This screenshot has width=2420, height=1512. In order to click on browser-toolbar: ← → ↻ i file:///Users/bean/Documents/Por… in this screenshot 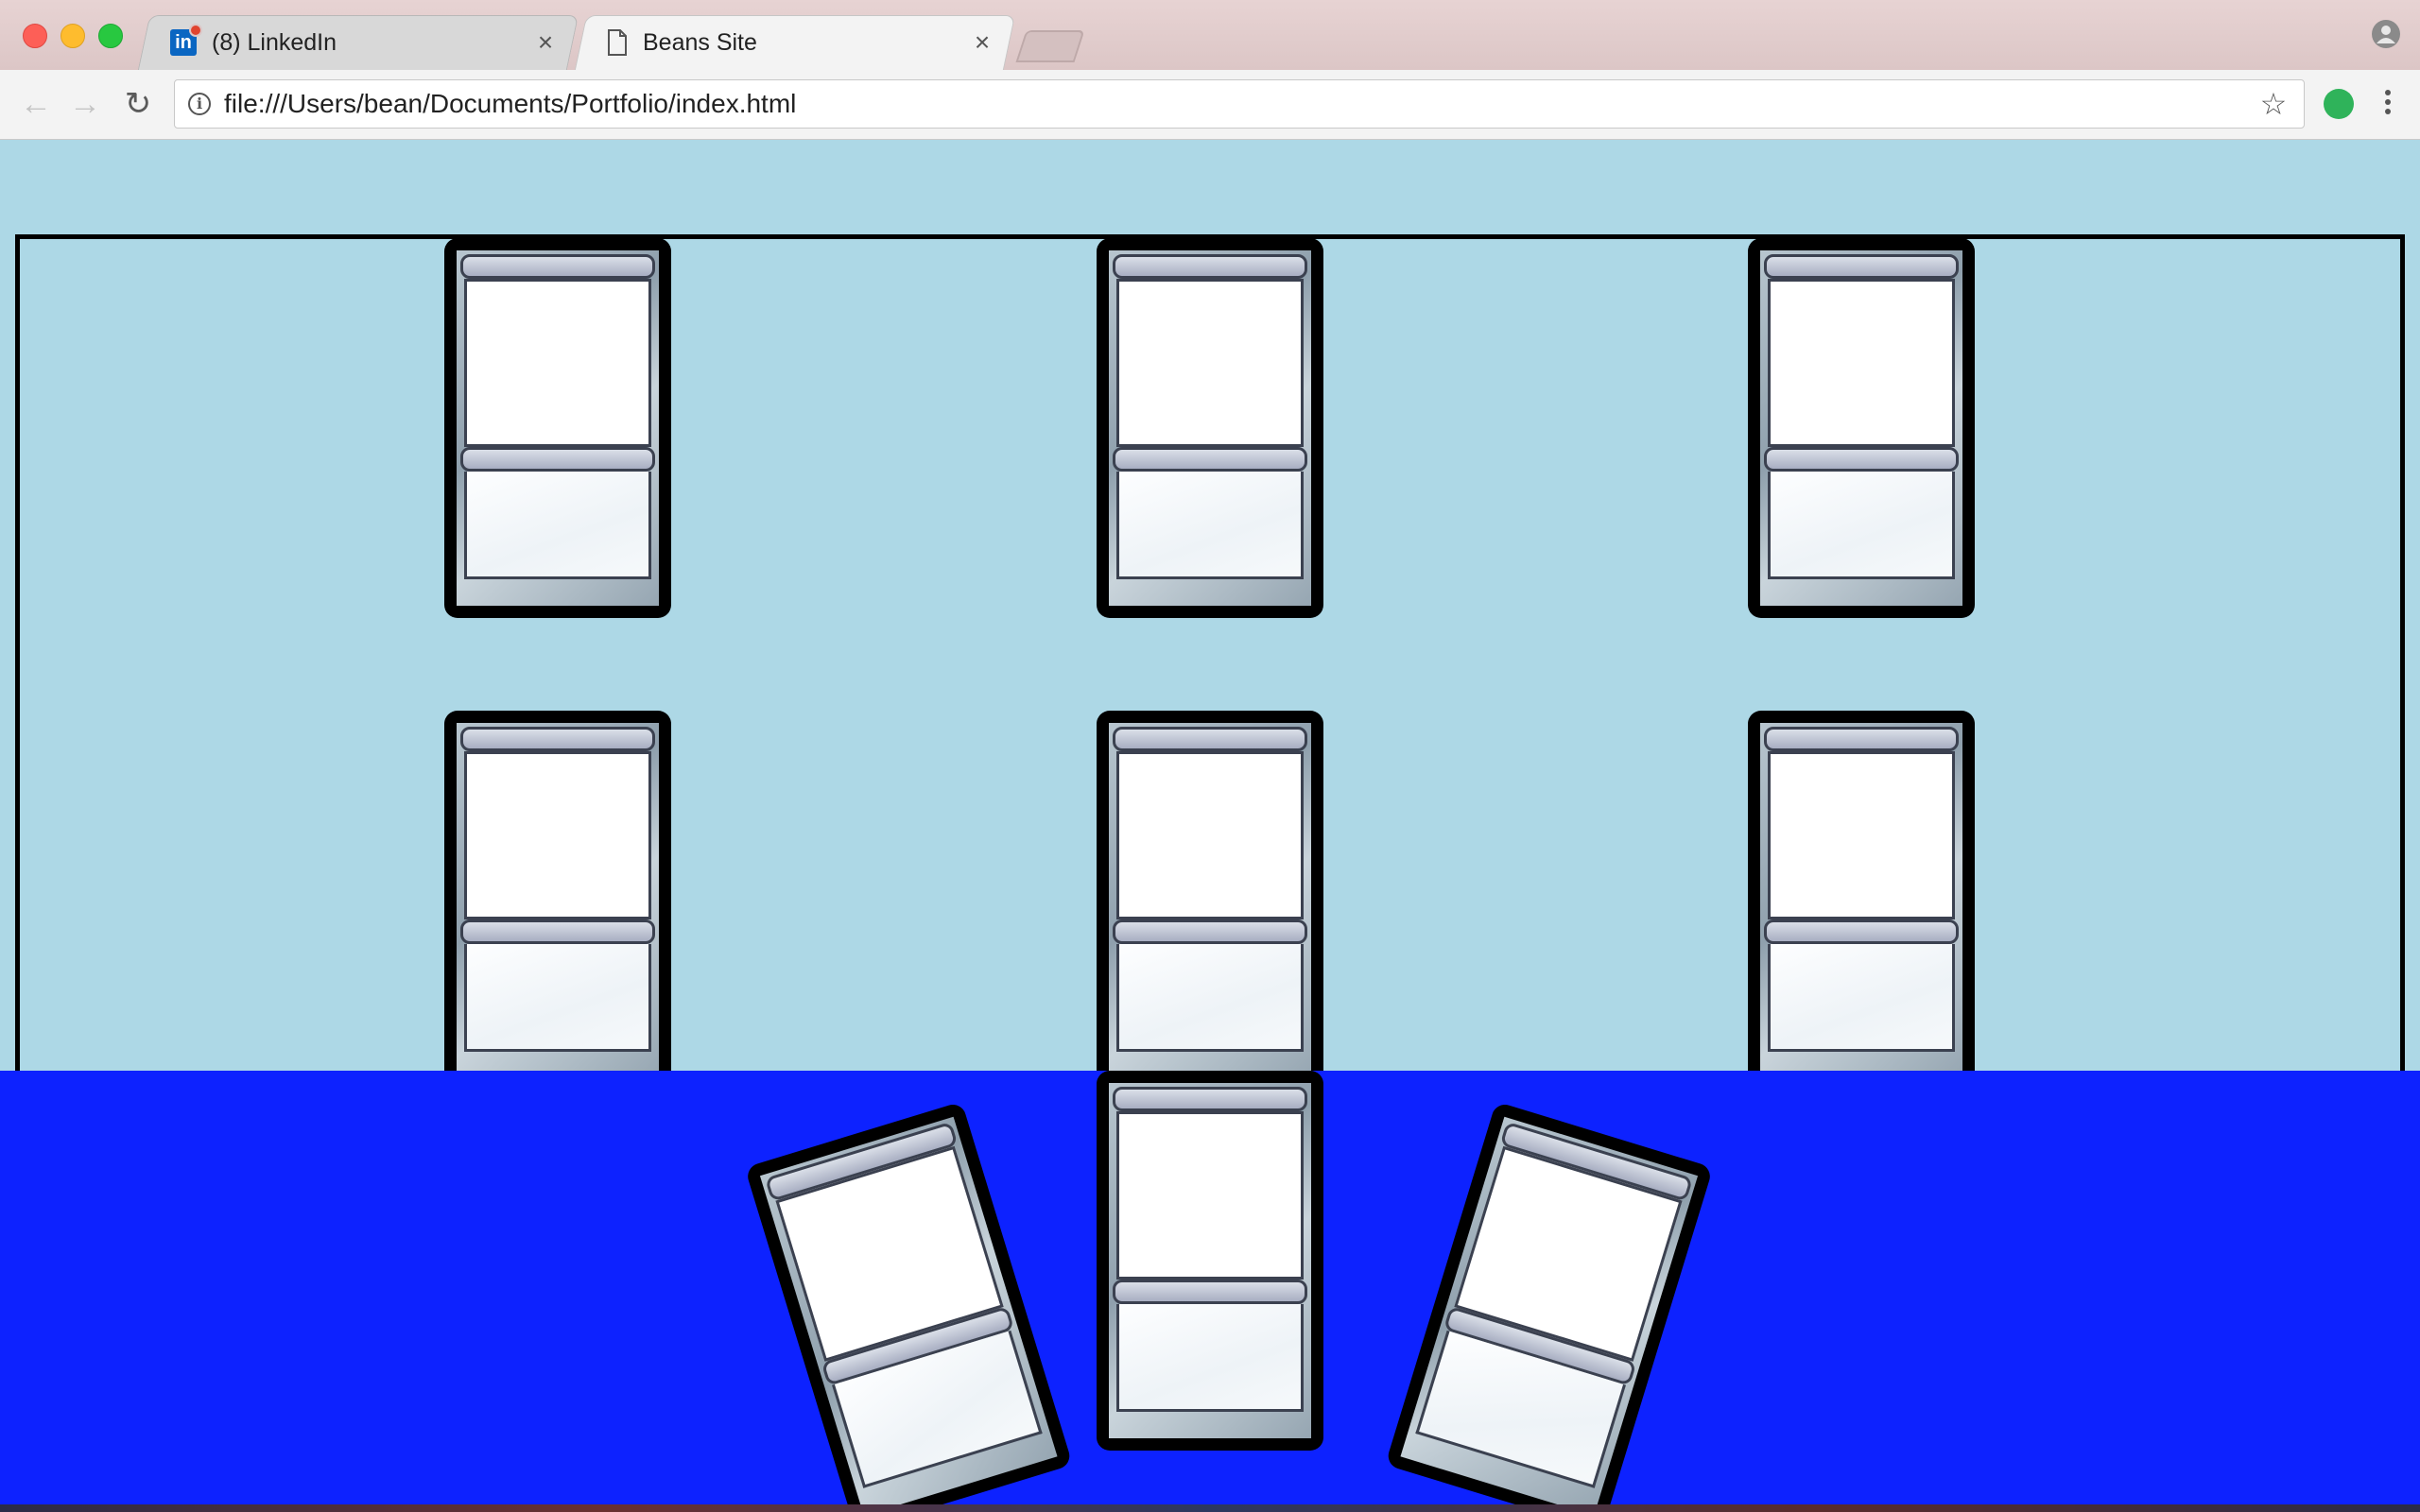, I will do `click(1210, 105)`.